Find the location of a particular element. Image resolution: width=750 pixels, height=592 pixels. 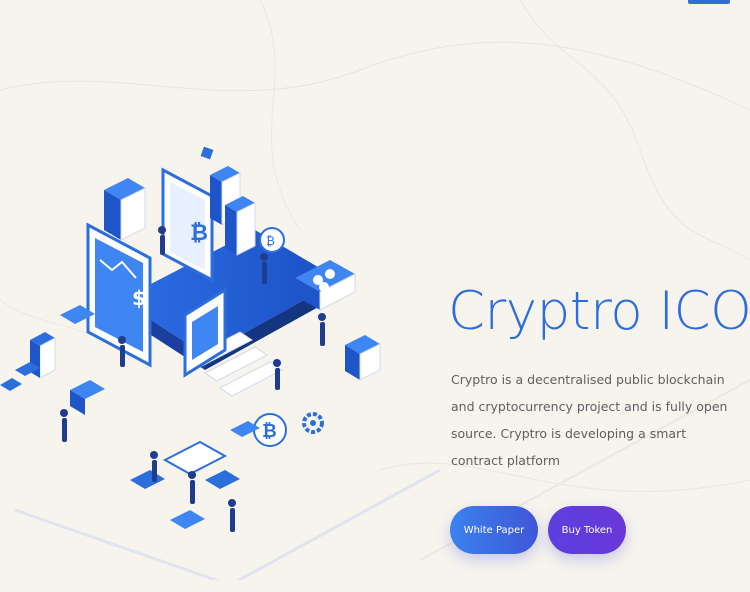

white-paper-button: White Paper is located at coordinates (494, 530).